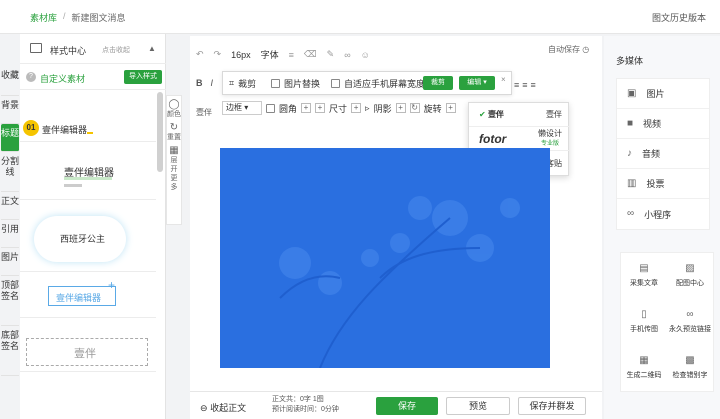  I want to click on media-item-audio: ♪ 音频, so click(663, 154).